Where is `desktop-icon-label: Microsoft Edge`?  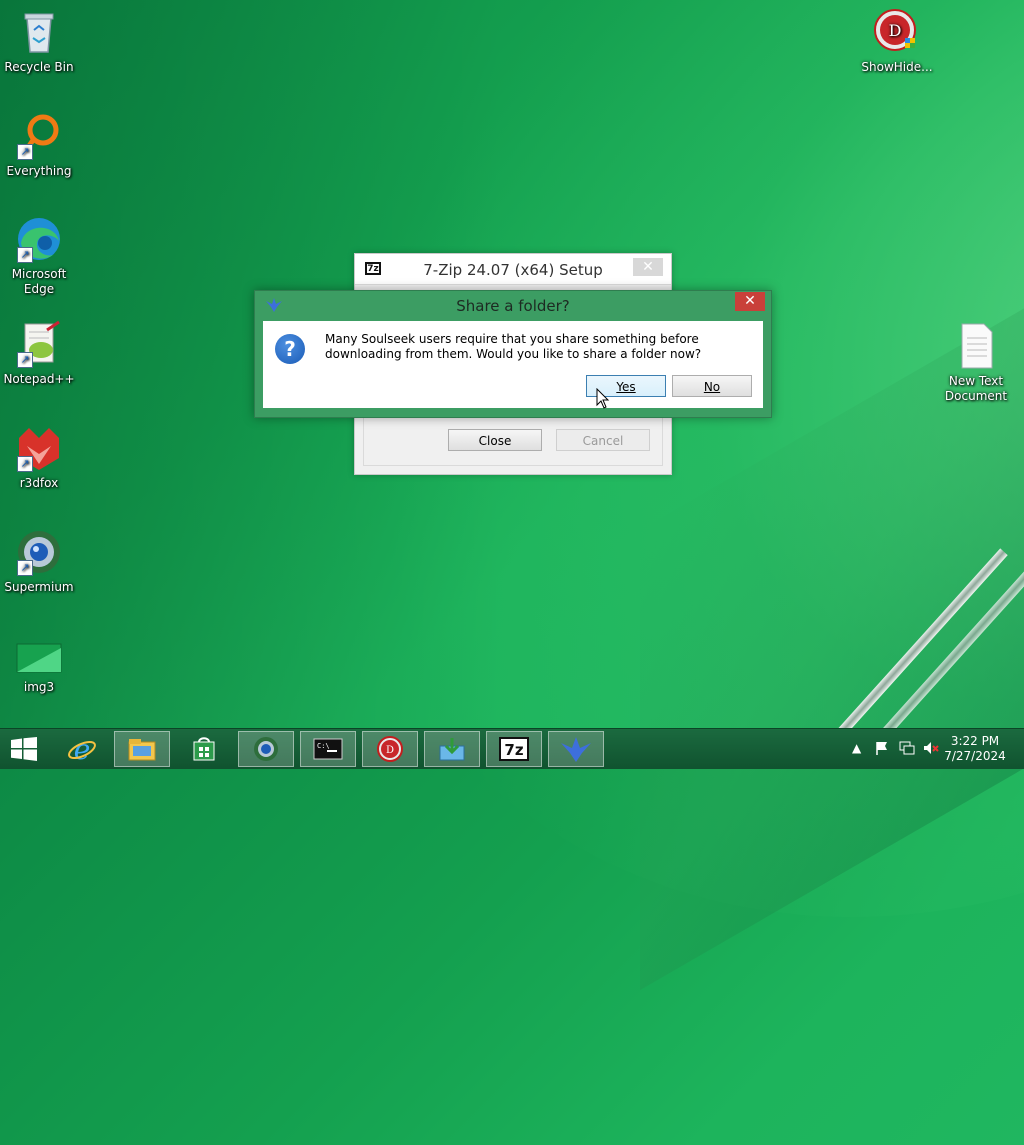 desktop-icon-label: Microsoft Edge is located at coordinates (39, 281).